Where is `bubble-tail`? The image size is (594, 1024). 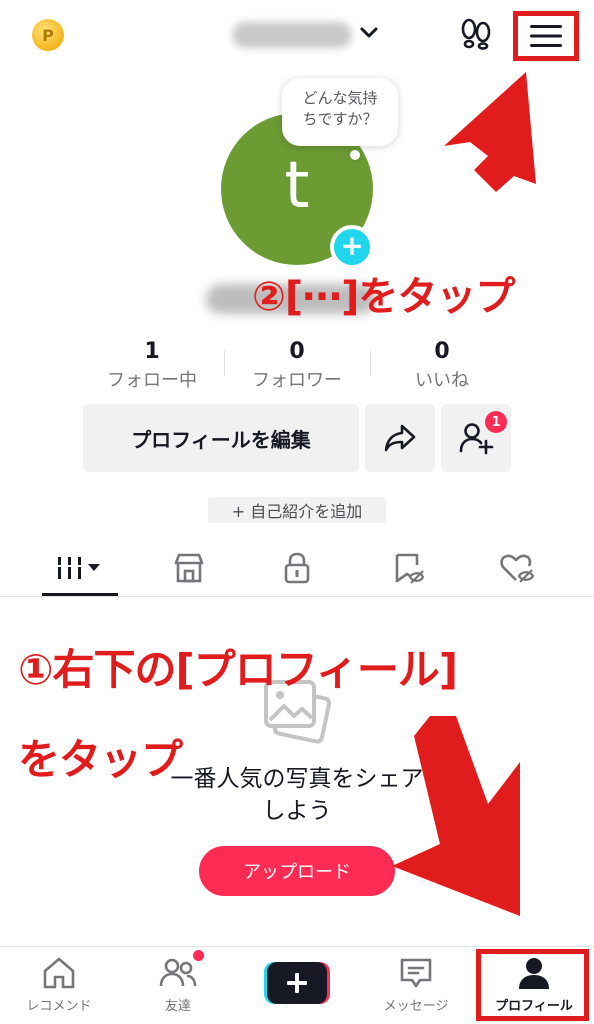
bubble-tail is located at coordinates (355, 155).